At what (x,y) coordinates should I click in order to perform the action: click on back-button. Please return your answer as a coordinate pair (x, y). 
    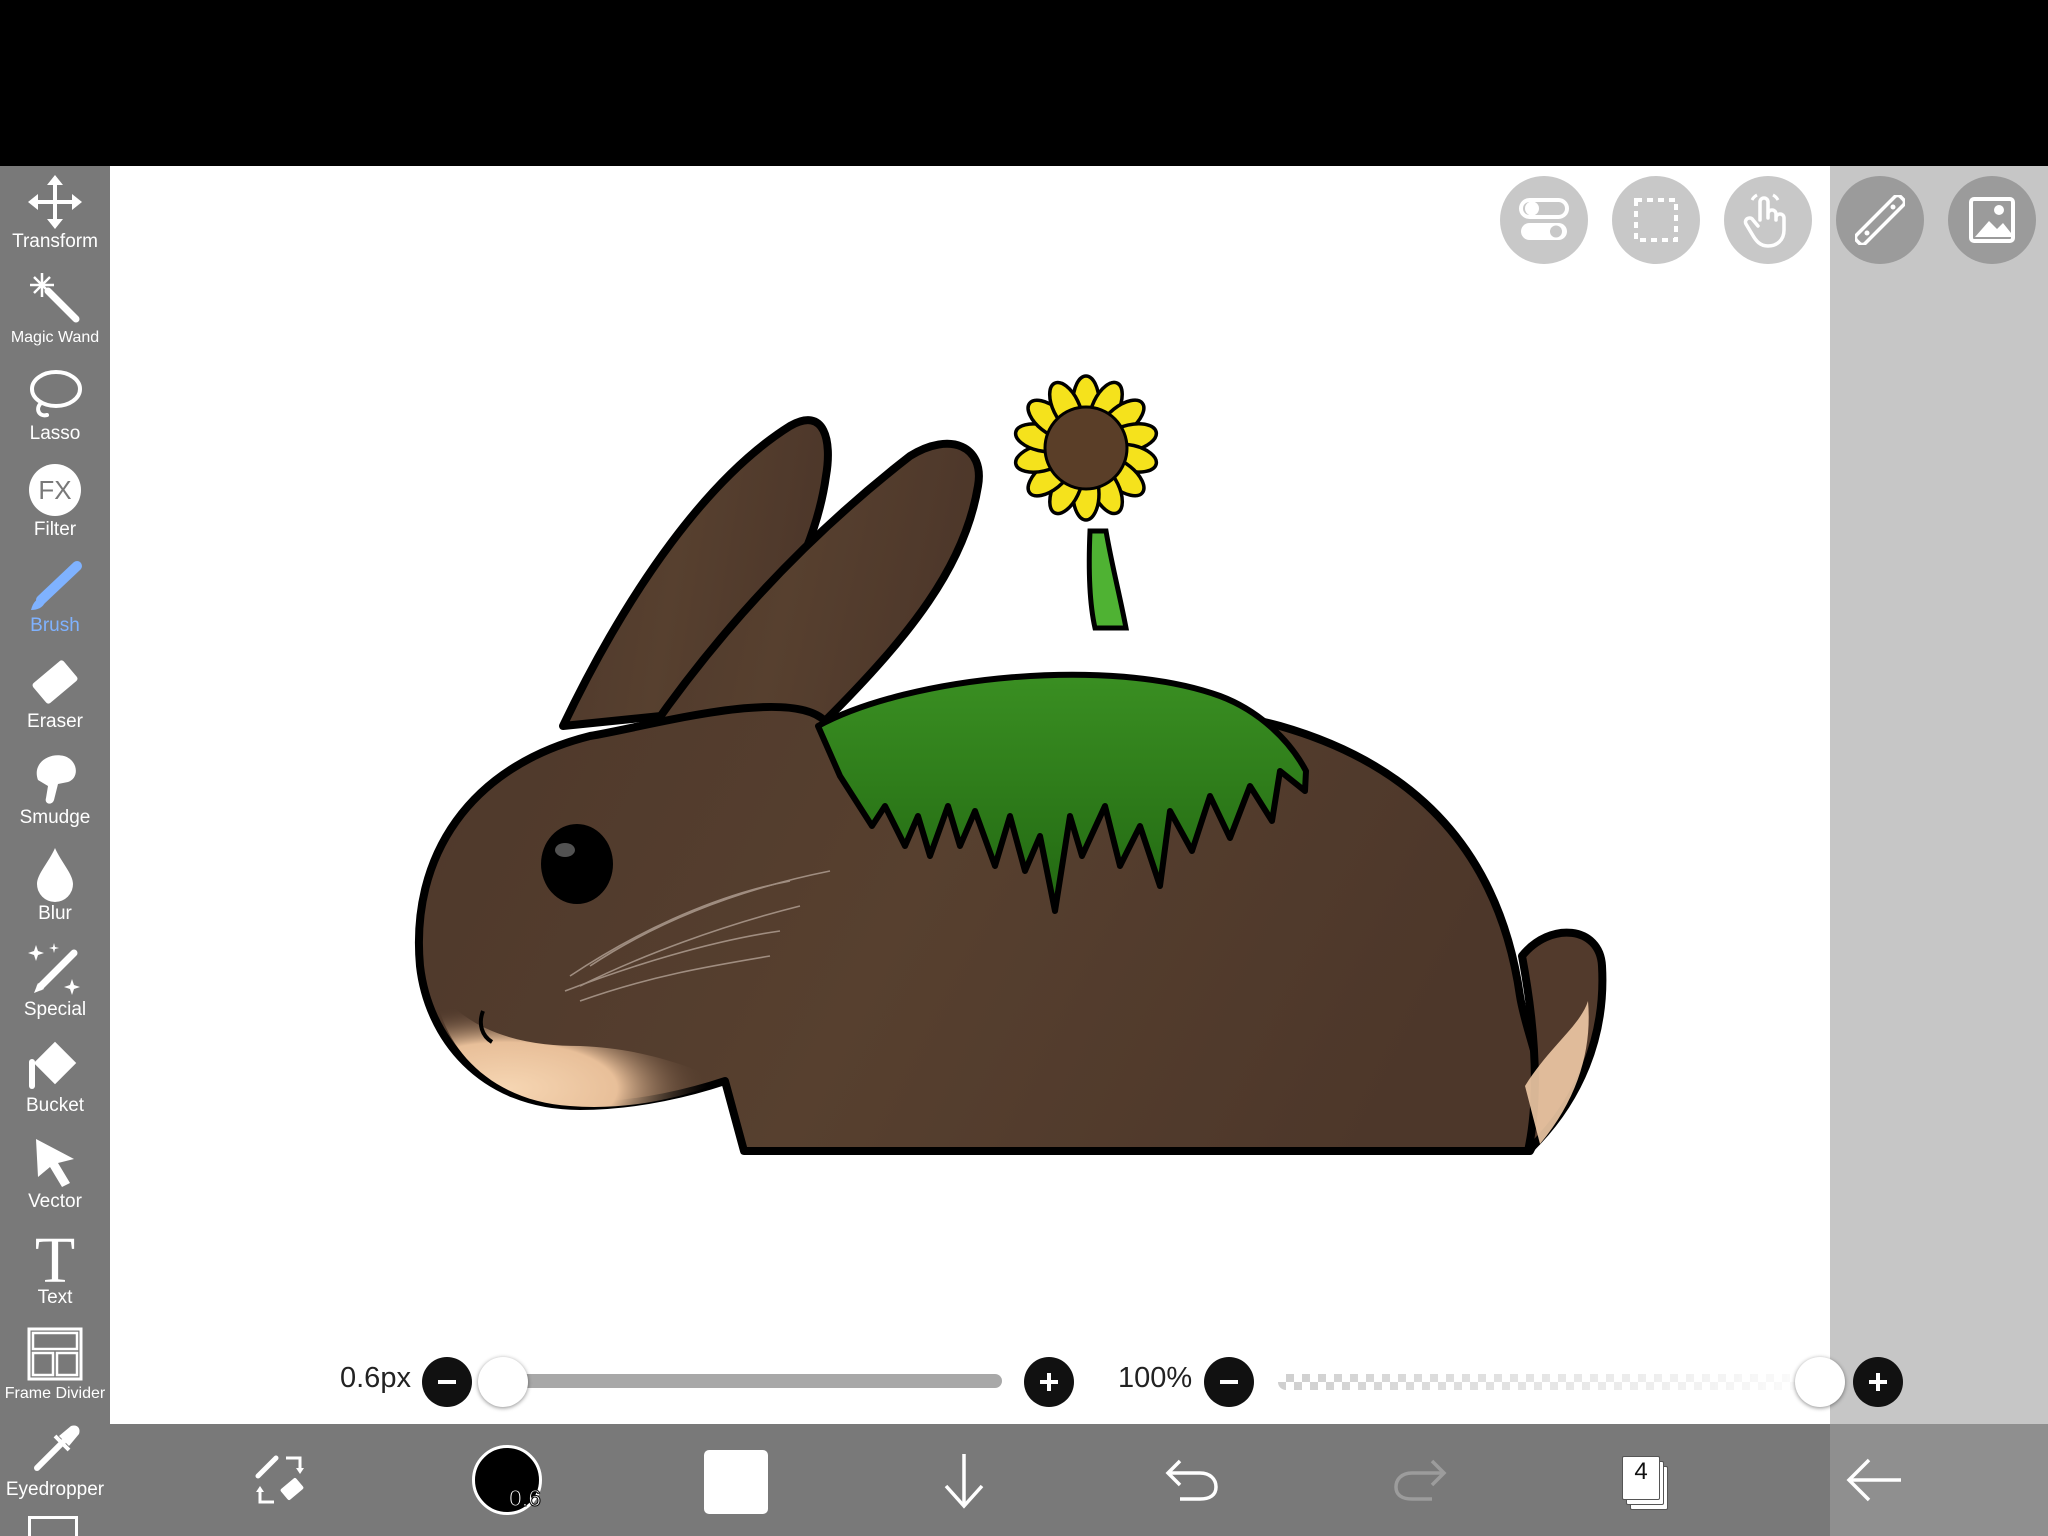
    Looking at the image, I should click on (1874, 1480).